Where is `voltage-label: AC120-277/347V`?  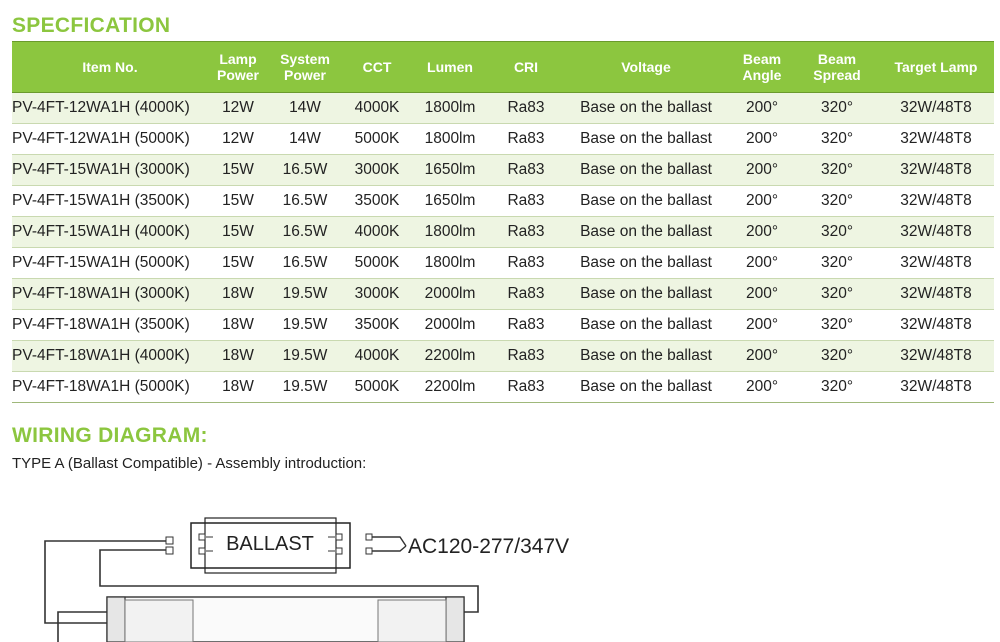
voltage-label: AC120-277/347V is located at coordinates (488, 546).